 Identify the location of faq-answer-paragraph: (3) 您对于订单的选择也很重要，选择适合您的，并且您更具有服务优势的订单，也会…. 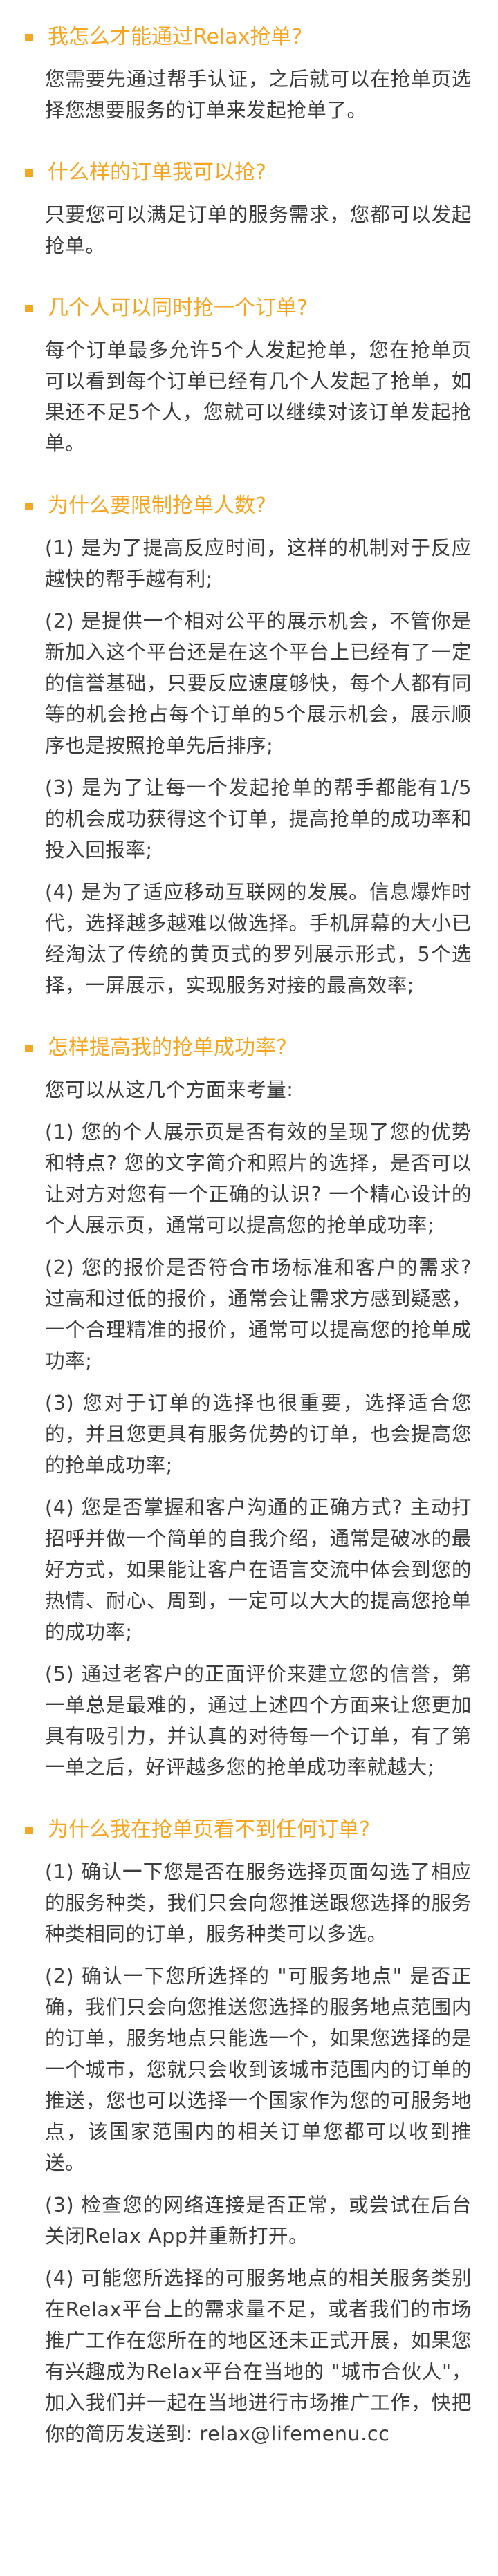
(258, 1434).